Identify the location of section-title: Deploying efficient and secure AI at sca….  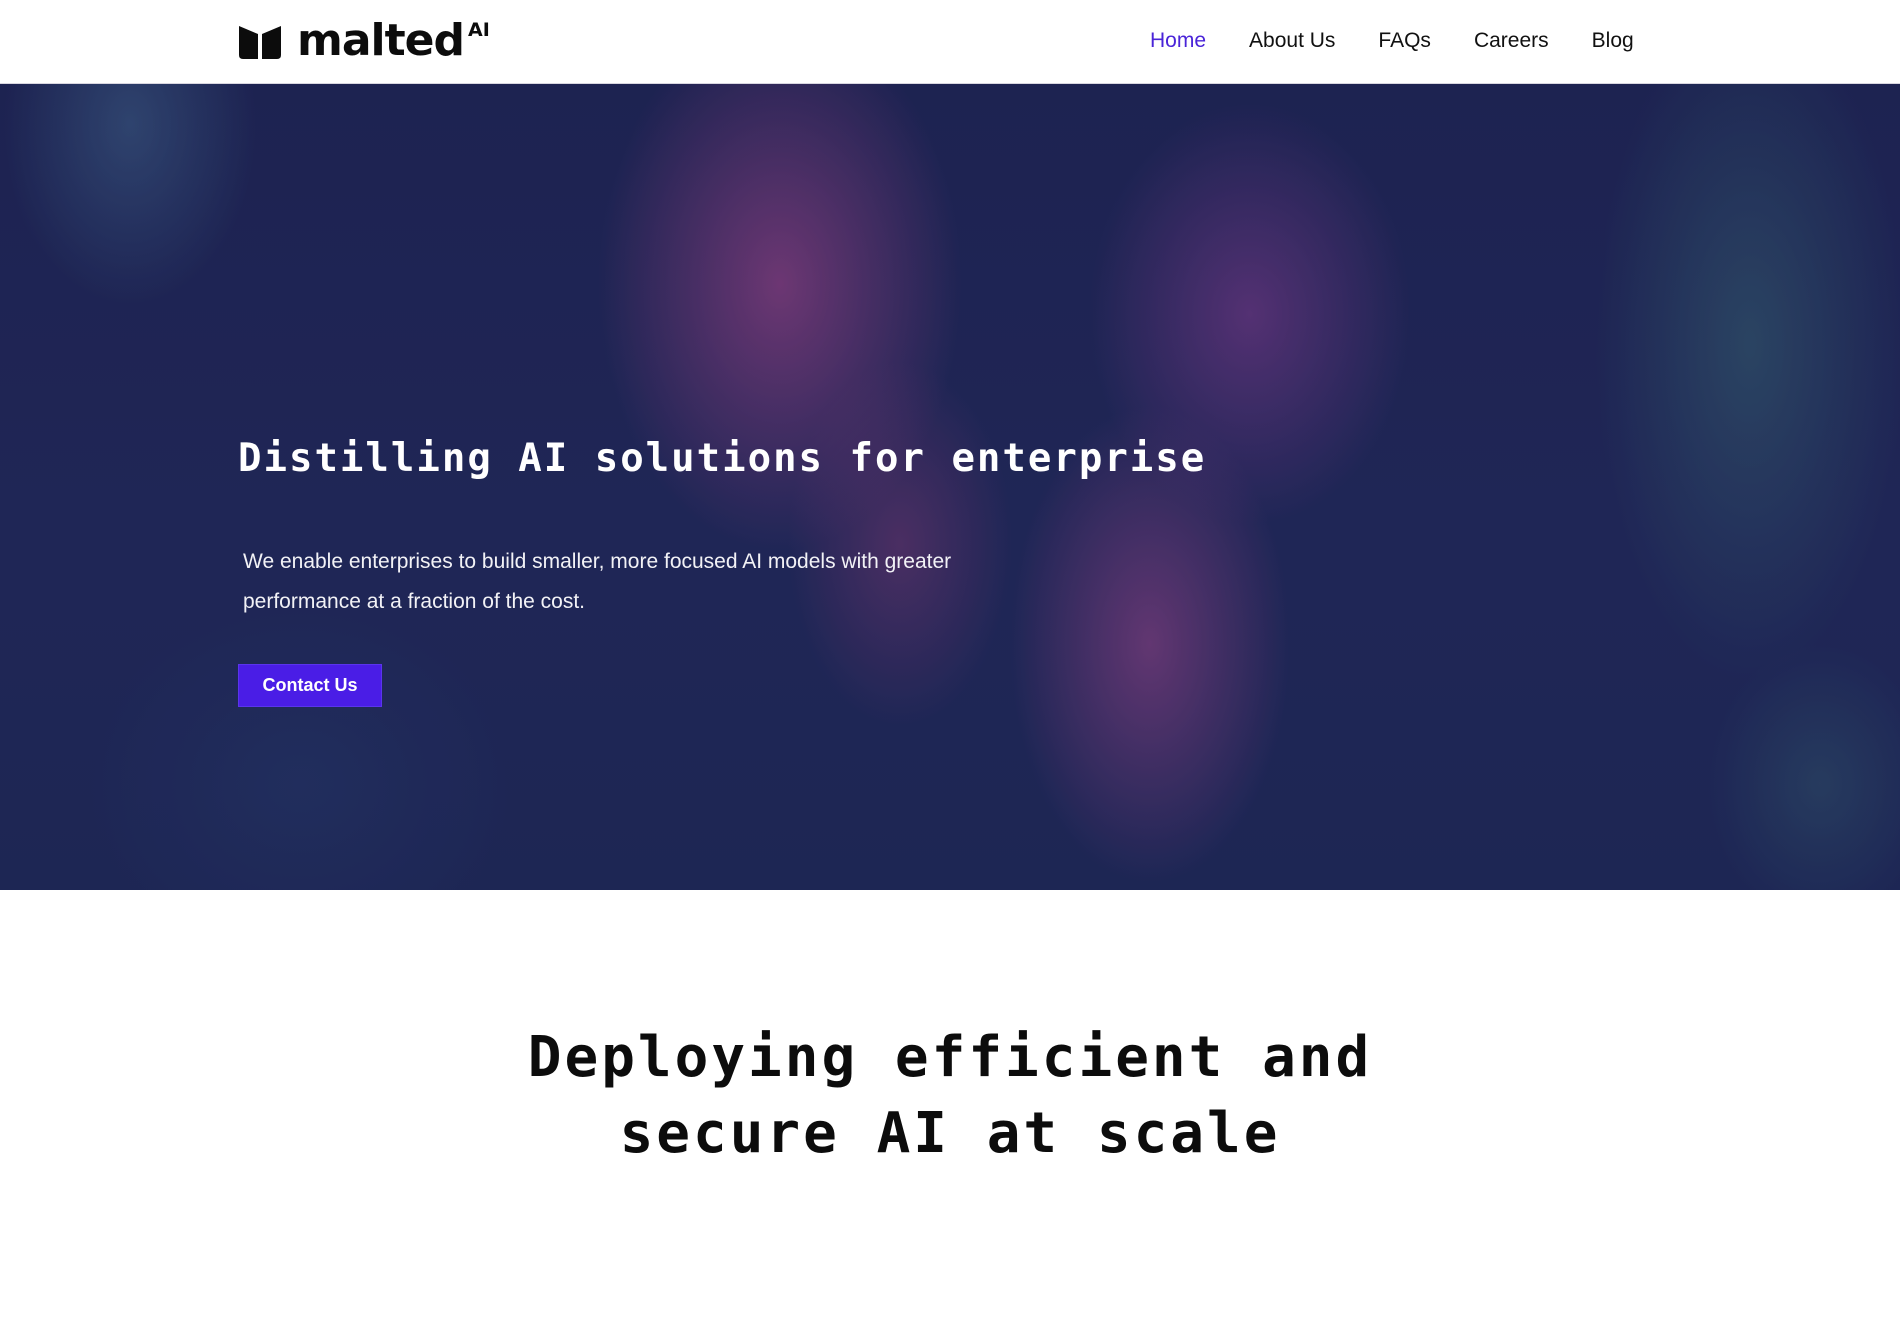
(950, 1096).